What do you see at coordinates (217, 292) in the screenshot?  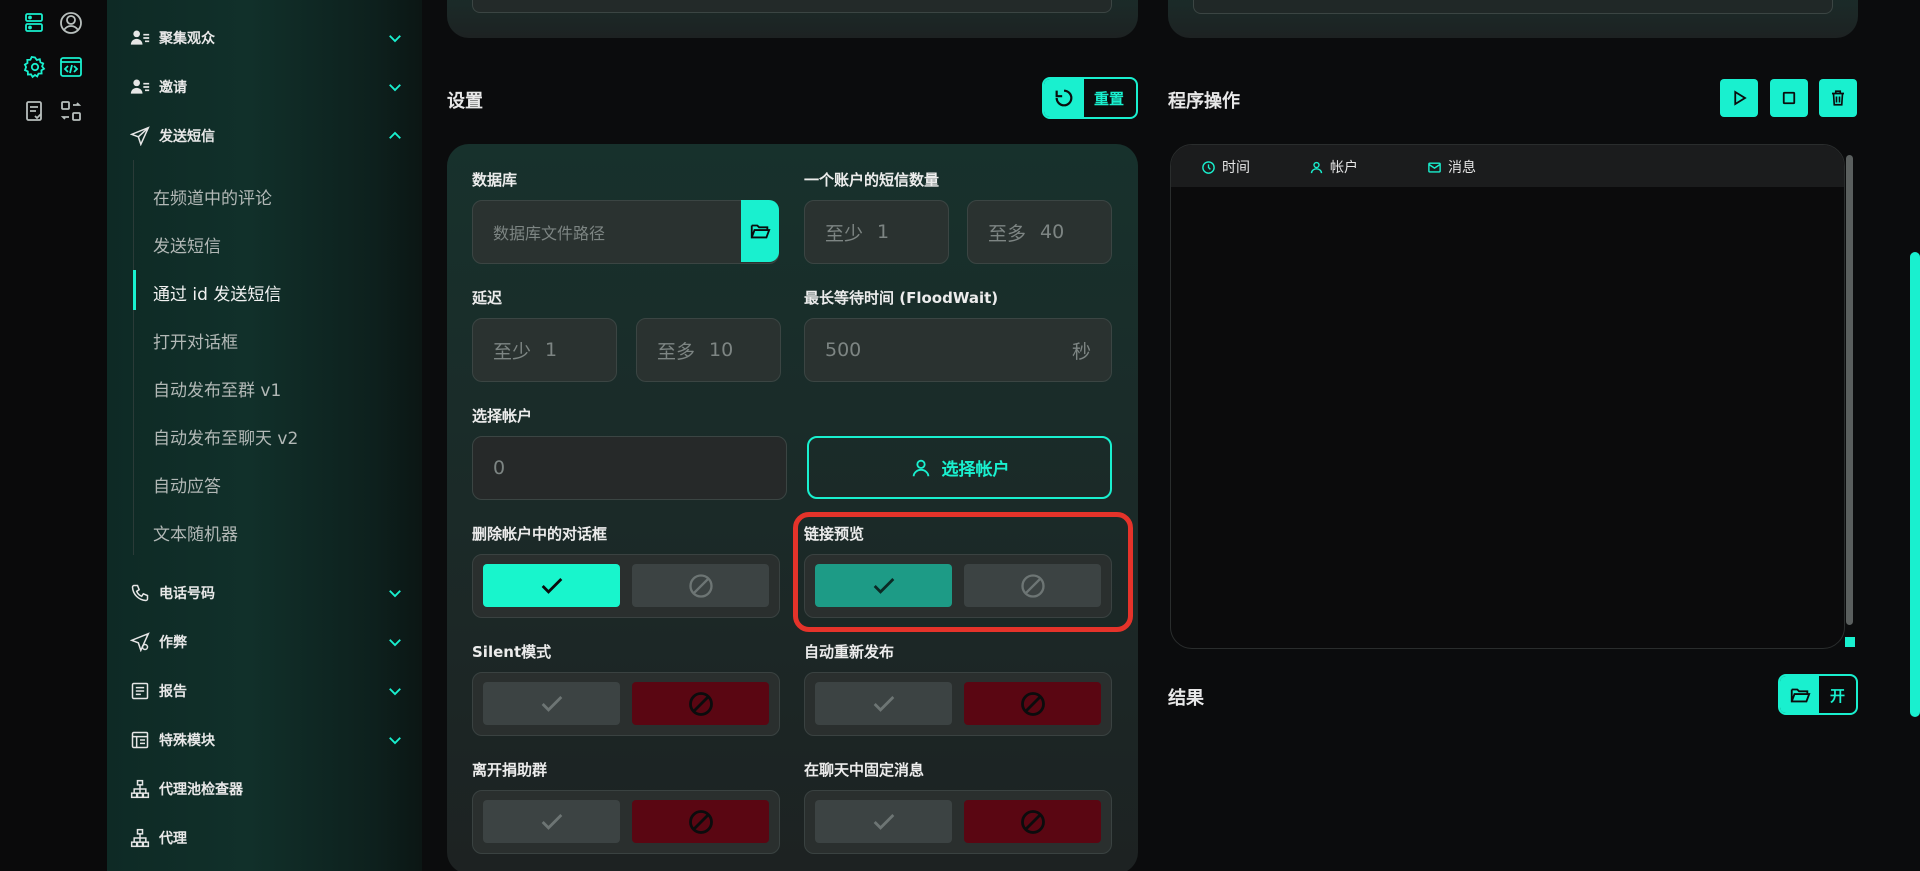 I see `subitem-send-sms-by-id: 通过 id 发送短信` at bounding box center [217, 292].